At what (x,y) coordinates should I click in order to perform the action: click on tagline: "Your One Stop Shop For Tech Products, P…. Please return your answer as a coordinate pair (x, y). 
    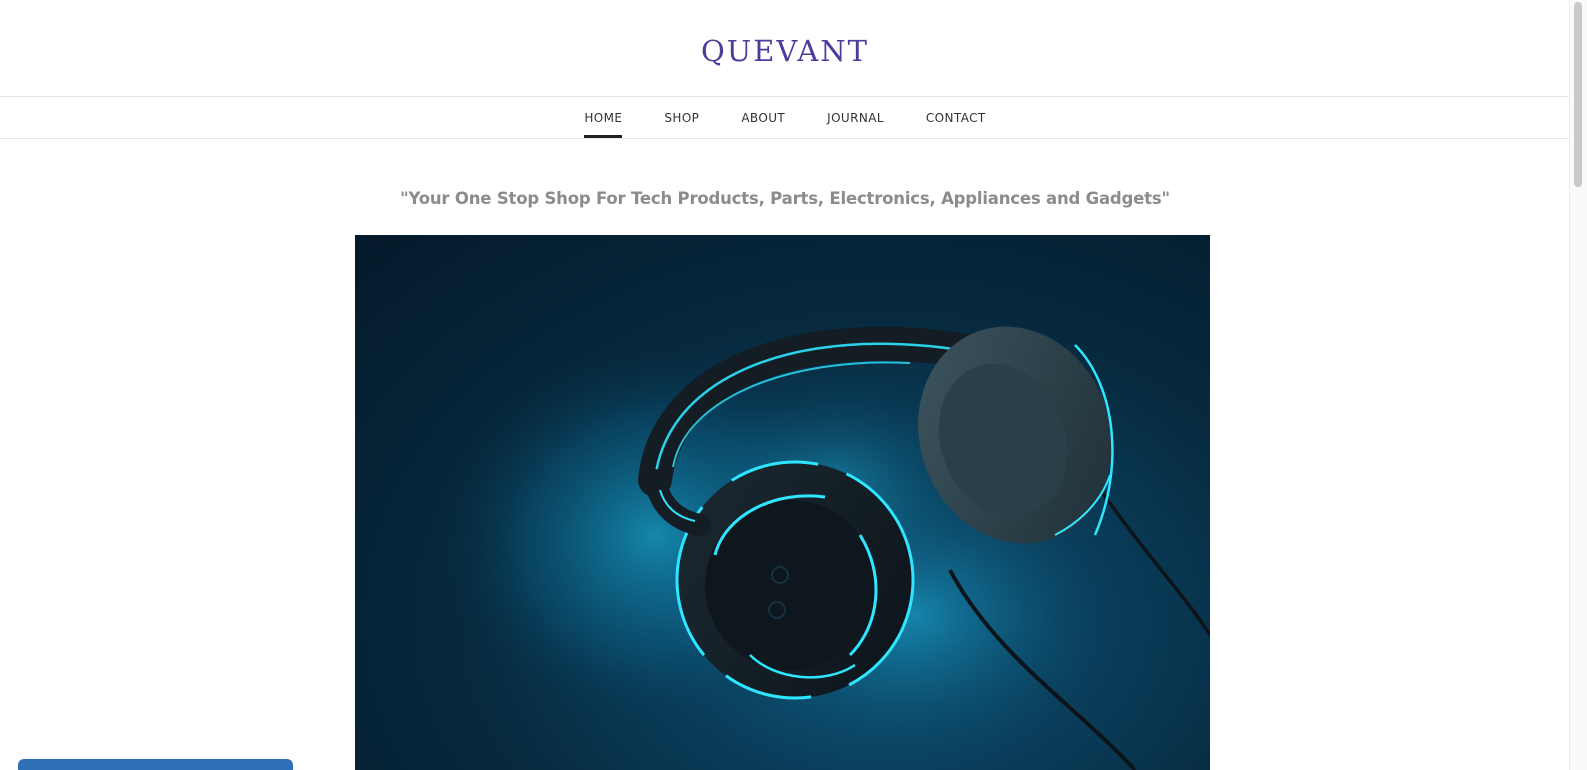
    Looking at the image, I should click on (785, 198).